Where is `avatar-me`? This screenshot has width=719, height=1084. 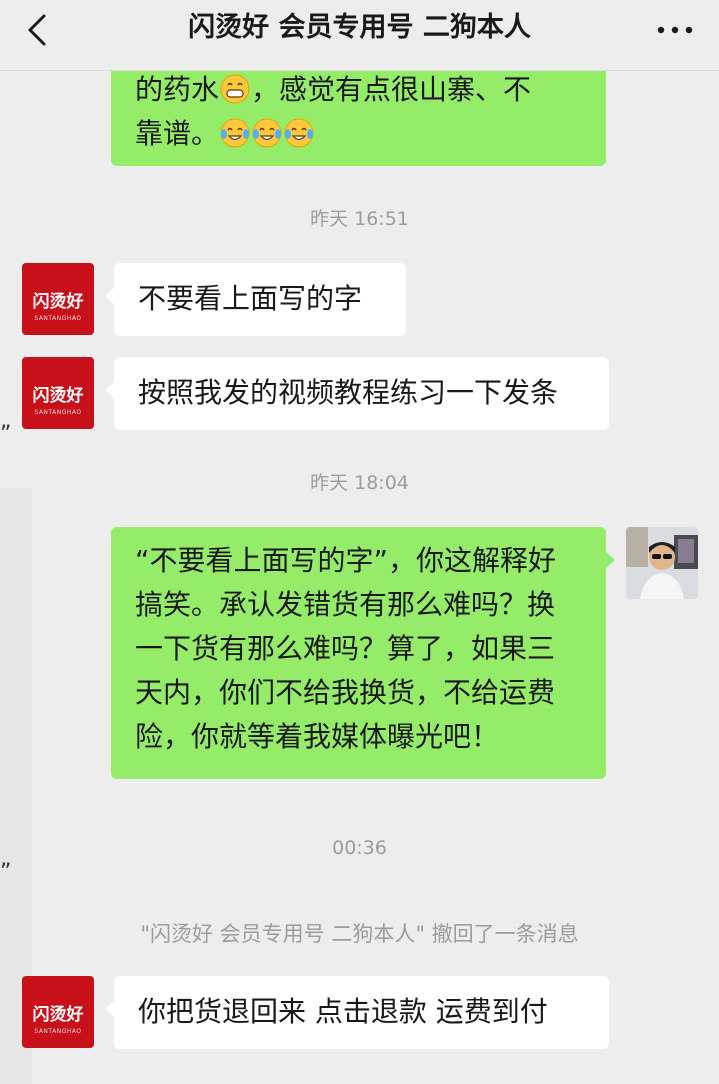 avatar-me is located at coordinates (662, 563).